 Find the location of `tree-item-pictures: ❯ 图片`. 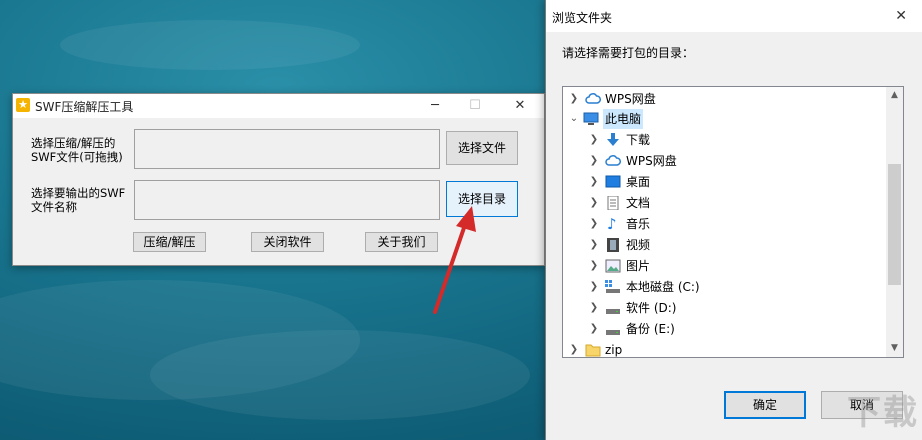

tree-item-pictures: ❯ 图片 is located at coordinates (724, 266).